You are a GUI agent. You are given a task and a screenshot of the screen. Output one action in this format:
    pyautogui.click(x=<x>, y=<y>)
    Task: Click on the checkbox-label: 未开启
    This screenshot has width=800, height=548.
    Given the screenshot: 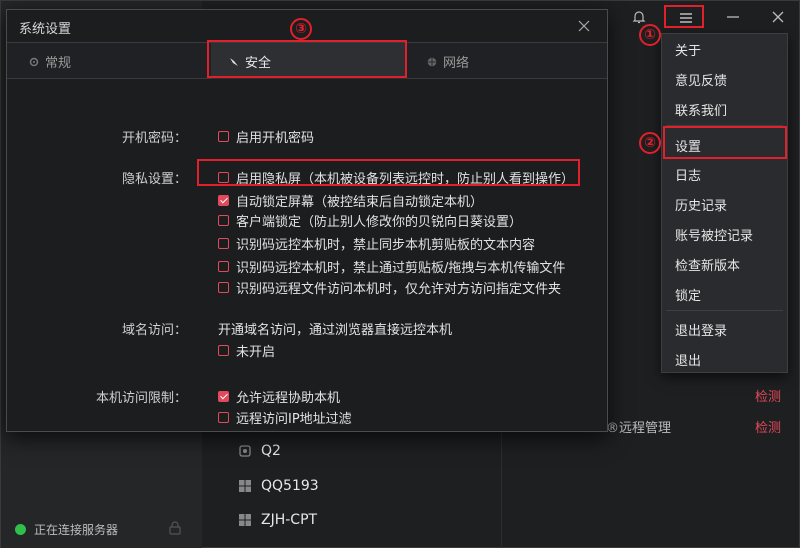 What is the action you would take?
    pyautogui.click(x=256, y=352)
    